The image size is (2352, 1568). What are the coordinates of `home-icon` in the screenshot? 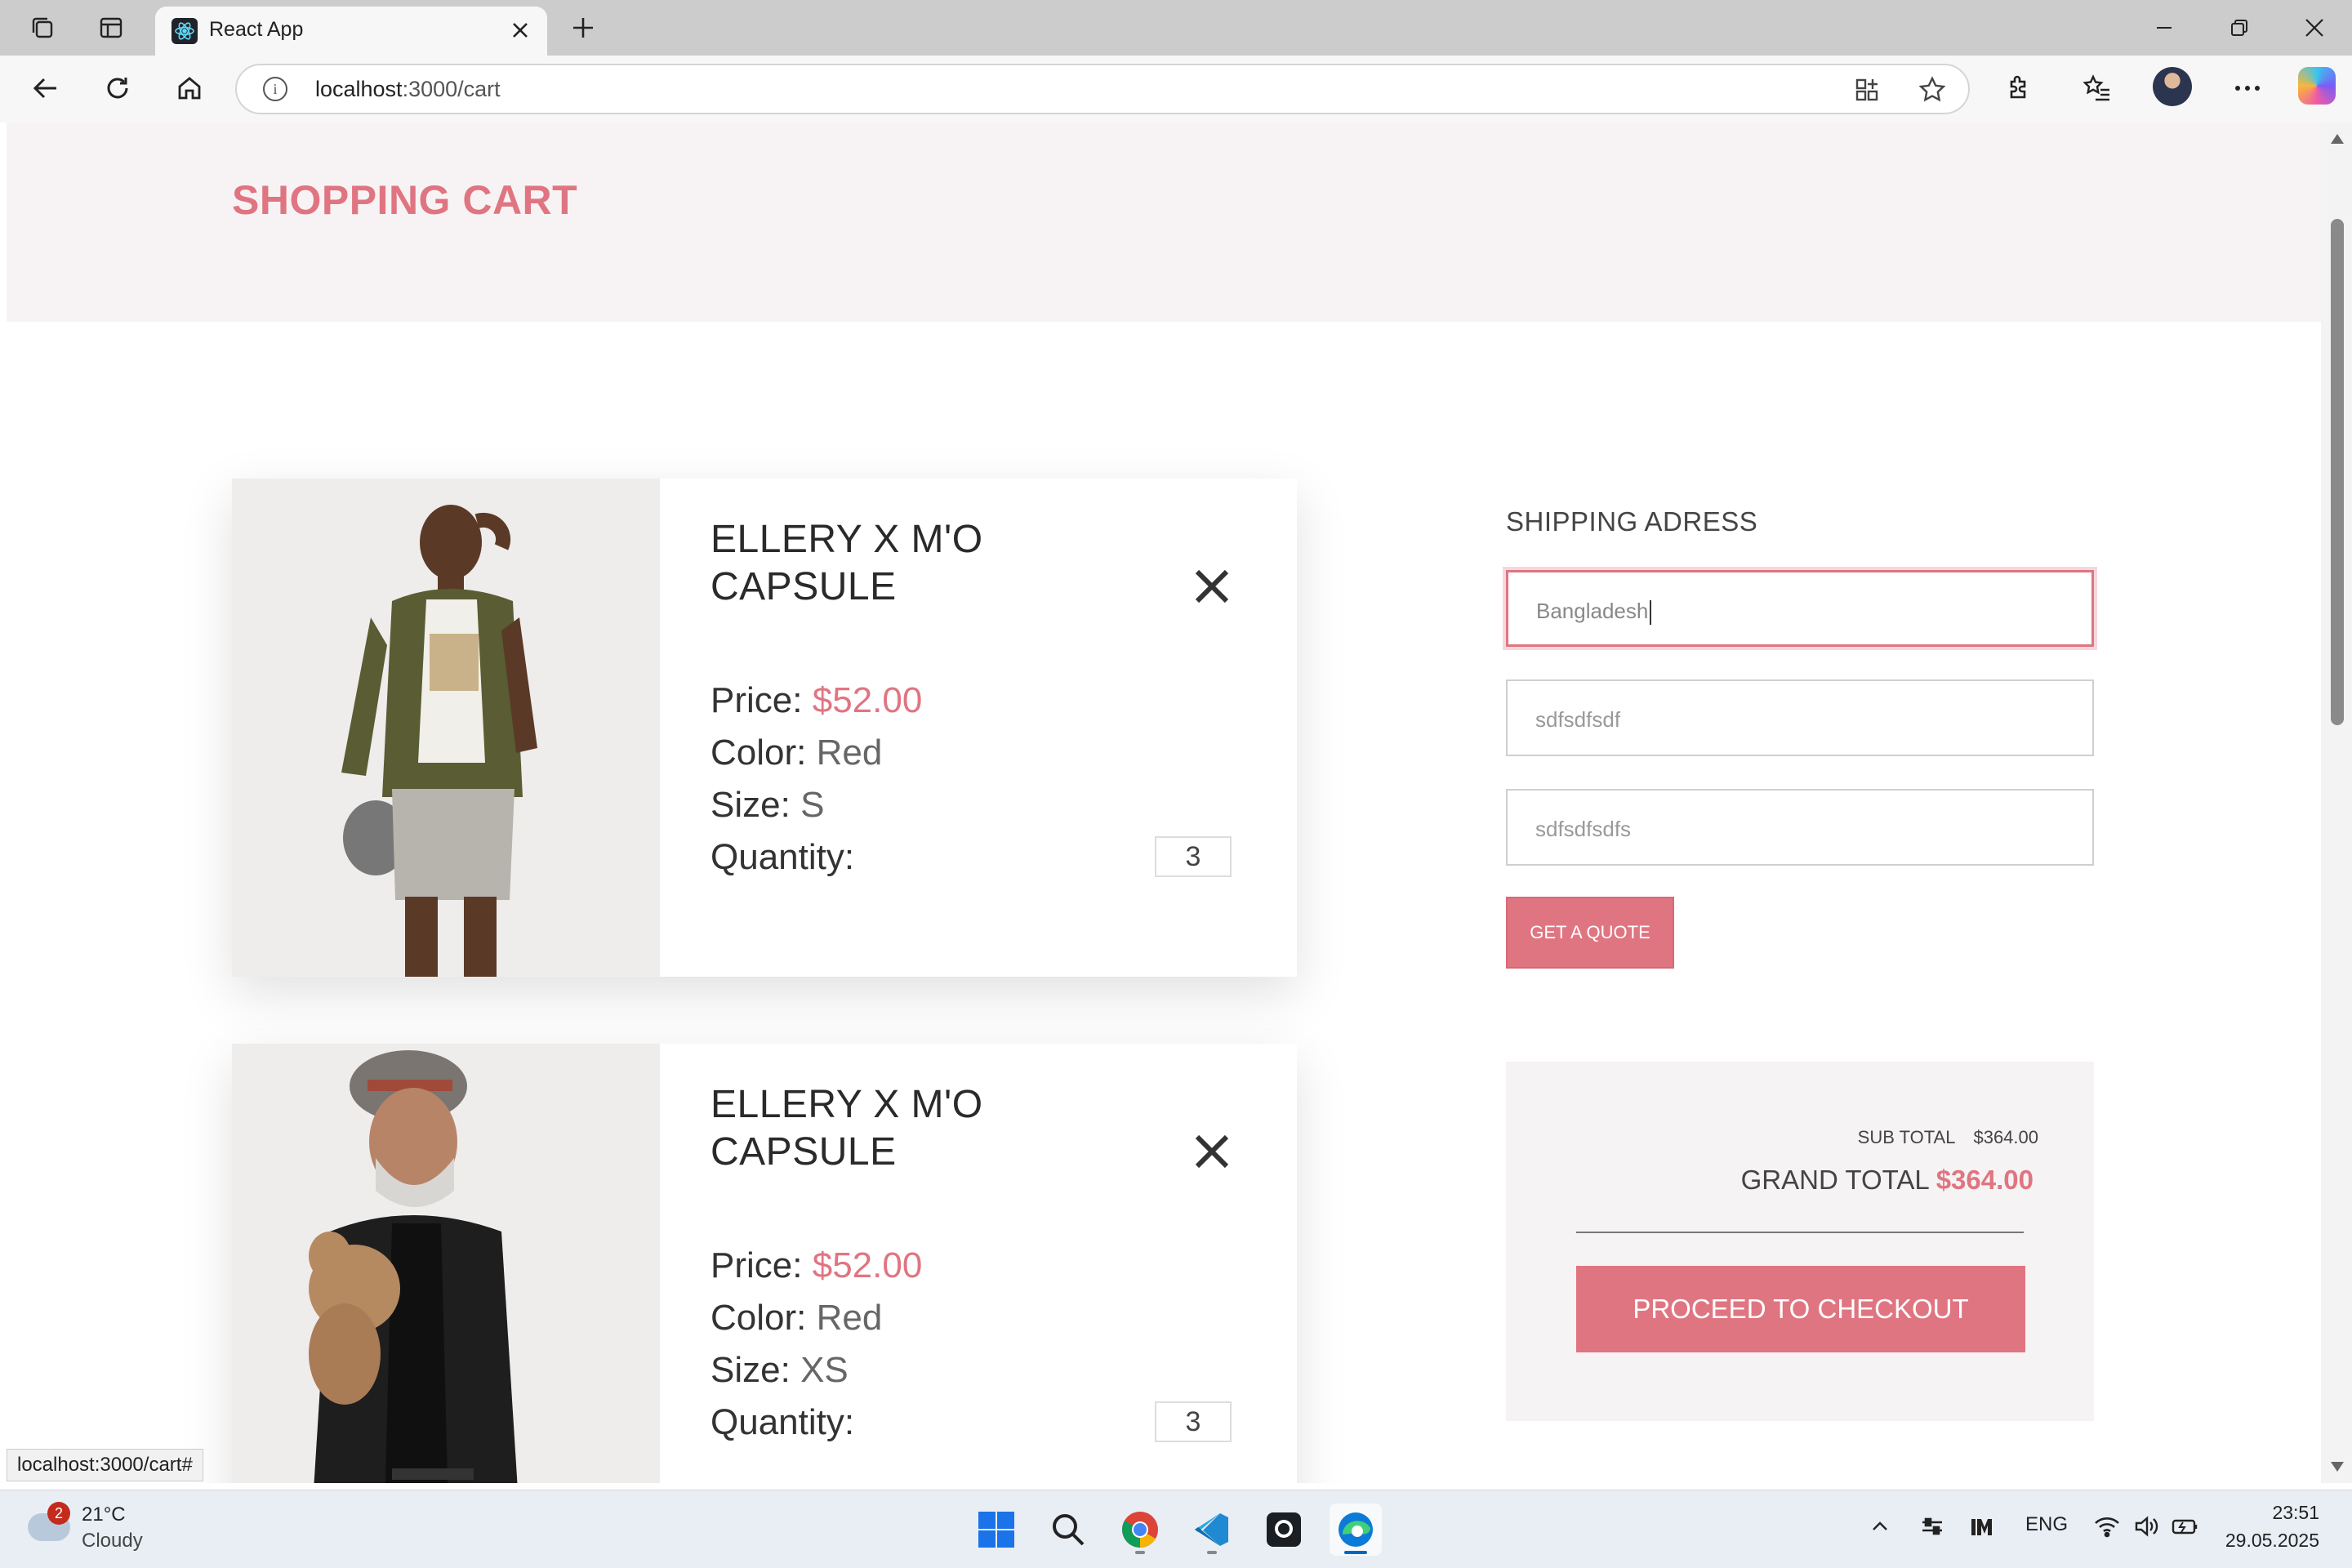 It's located at (189, 88).